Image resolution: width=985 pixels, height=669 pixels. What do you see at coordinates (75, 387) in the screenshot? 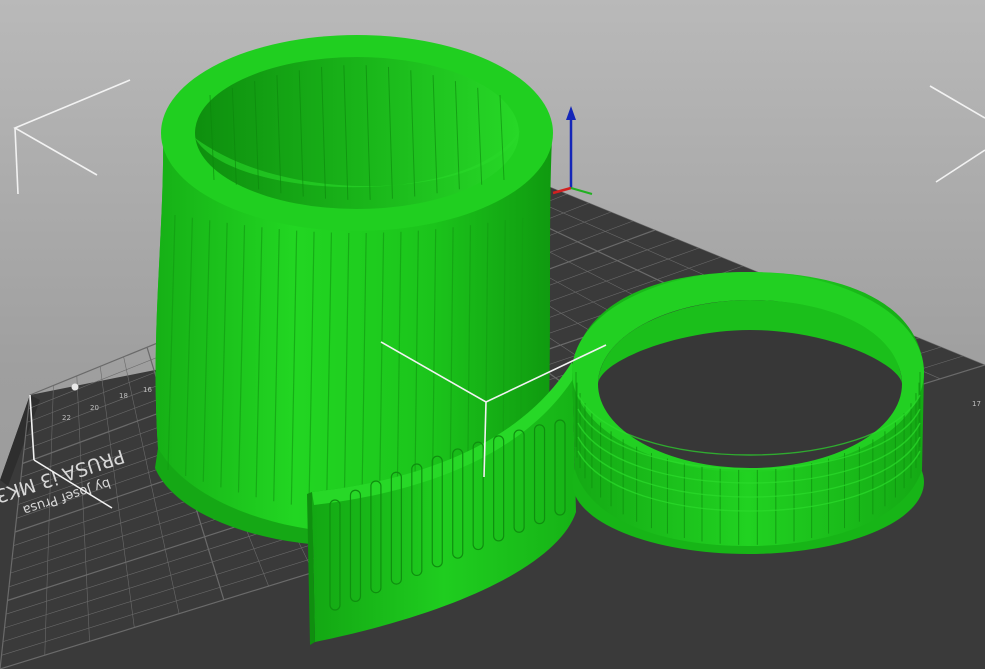
I see `bed-mount-hole` at bounding box center [75, 387].